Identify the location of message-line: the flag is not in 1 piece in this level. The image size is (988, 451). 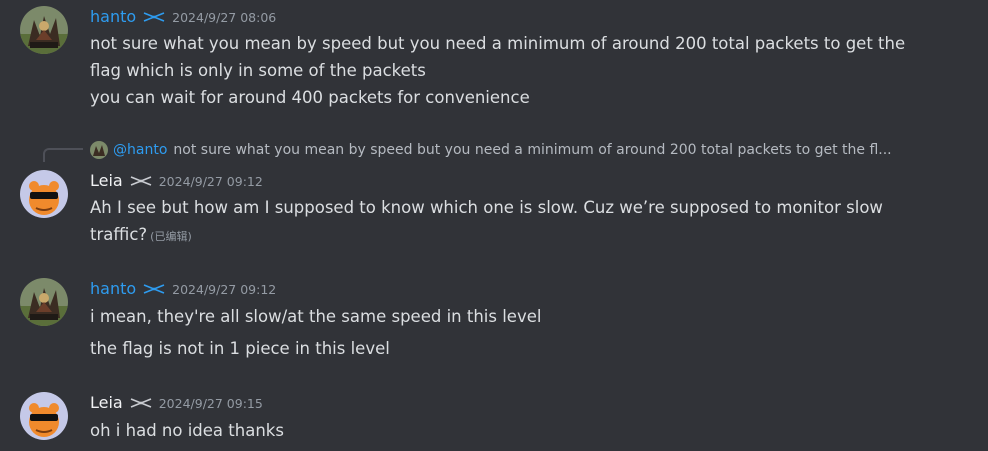
(240, 348).